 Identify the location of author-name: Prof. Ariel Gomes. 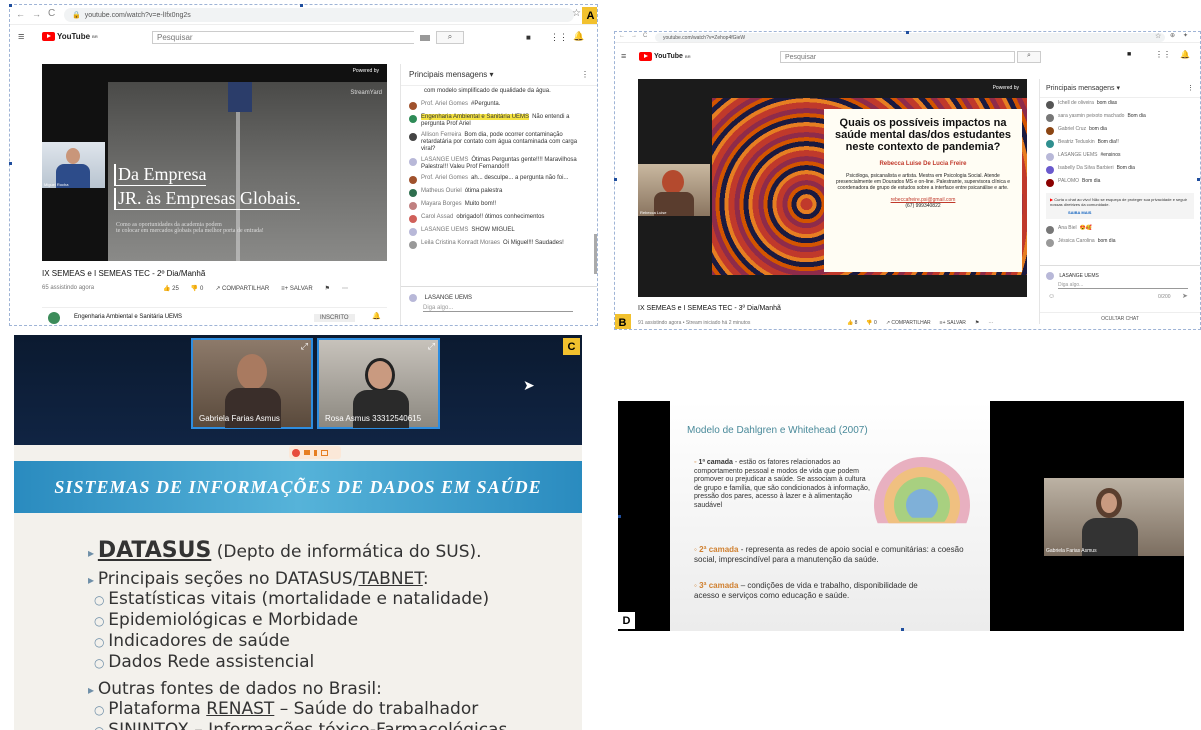
(445, 178).